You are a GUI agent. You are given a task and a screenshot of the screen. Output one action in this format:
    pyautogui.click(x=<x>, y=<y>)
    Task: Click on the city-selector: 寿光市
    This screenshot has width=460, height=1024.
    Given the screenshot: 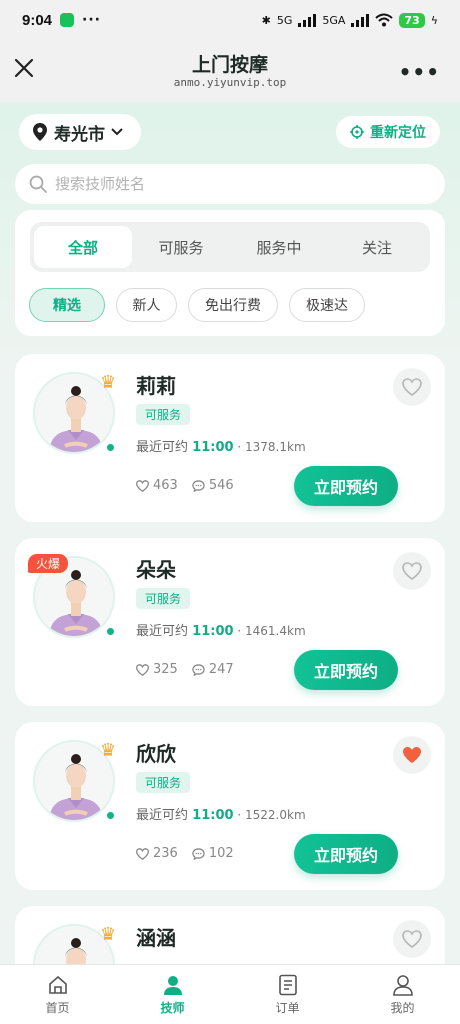 What is the action you would take?
    pyautogui.click(x=80, y=132)
    